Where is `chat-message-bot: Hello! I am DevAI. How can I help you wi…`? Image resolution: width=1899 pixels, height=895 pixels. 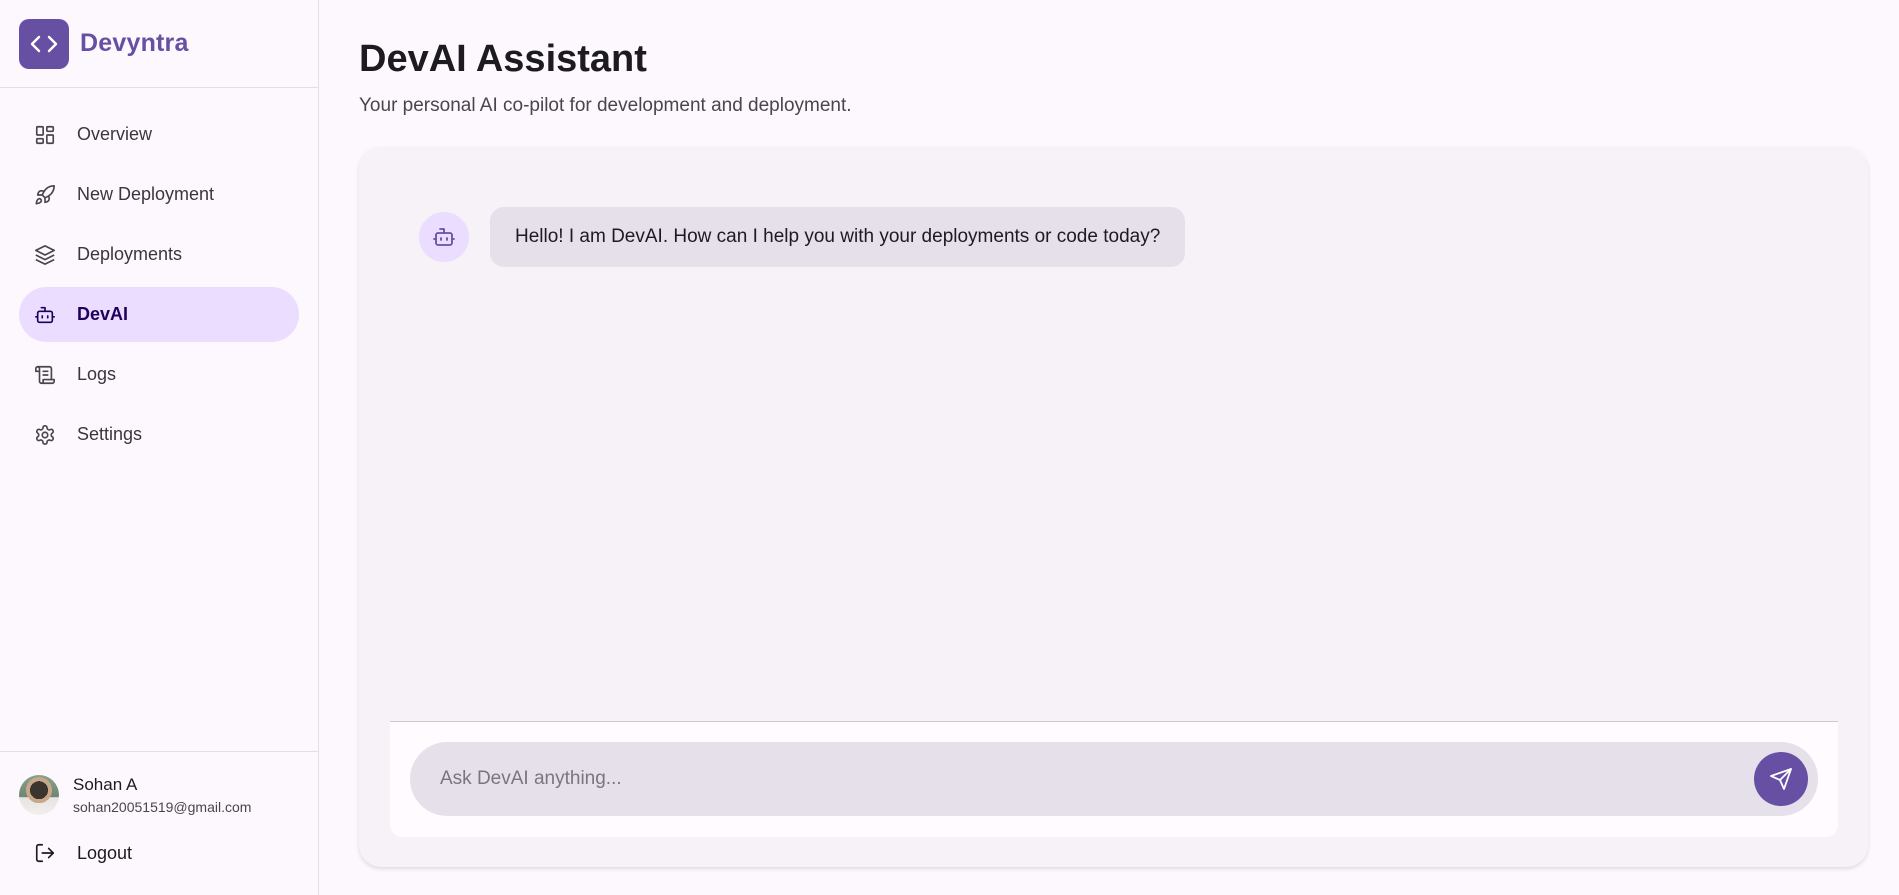 chat-message-bot: Hello! I am DevAI. How can I help you wi… is located at coordinates (802, 237).